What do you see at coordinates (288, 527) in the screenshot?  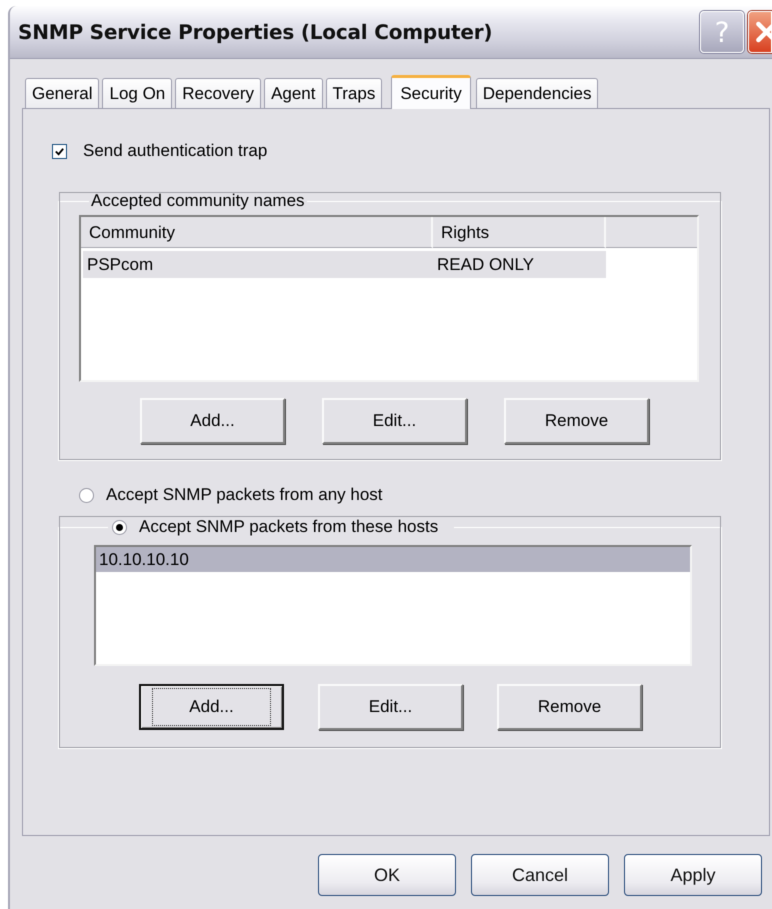 I see `radio-label: Accept SNMP packets from these hosts` at bounding box center [288, 527].